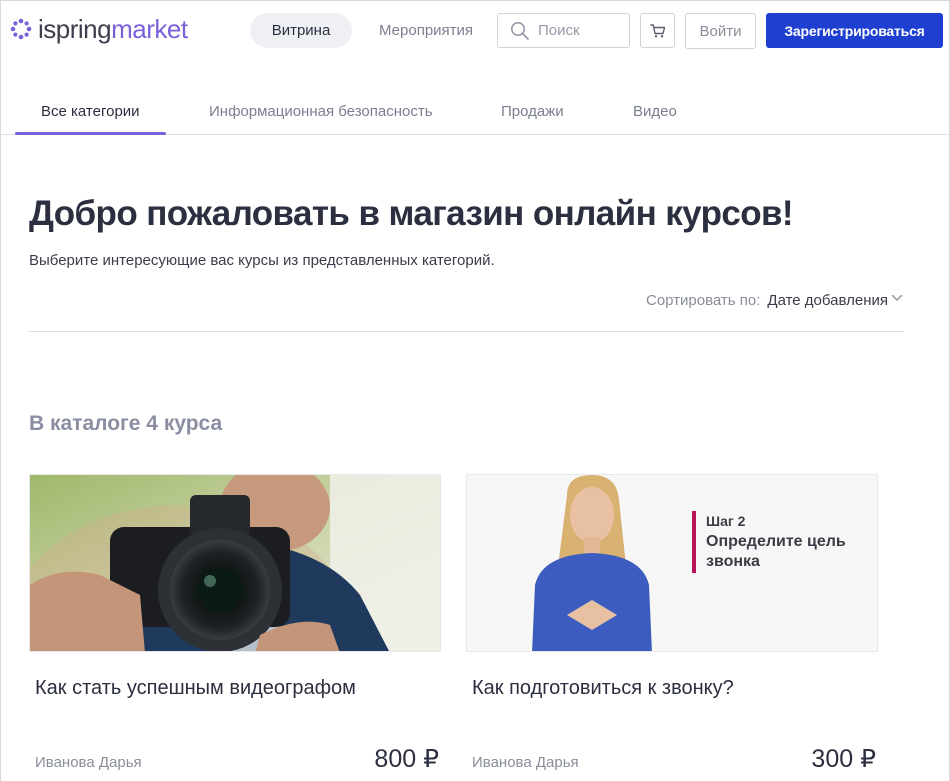 This screenshot has height=781, width=950. Describe the element at coordinates (466, 331) in the screenshot. I see `section-divider` at that location.